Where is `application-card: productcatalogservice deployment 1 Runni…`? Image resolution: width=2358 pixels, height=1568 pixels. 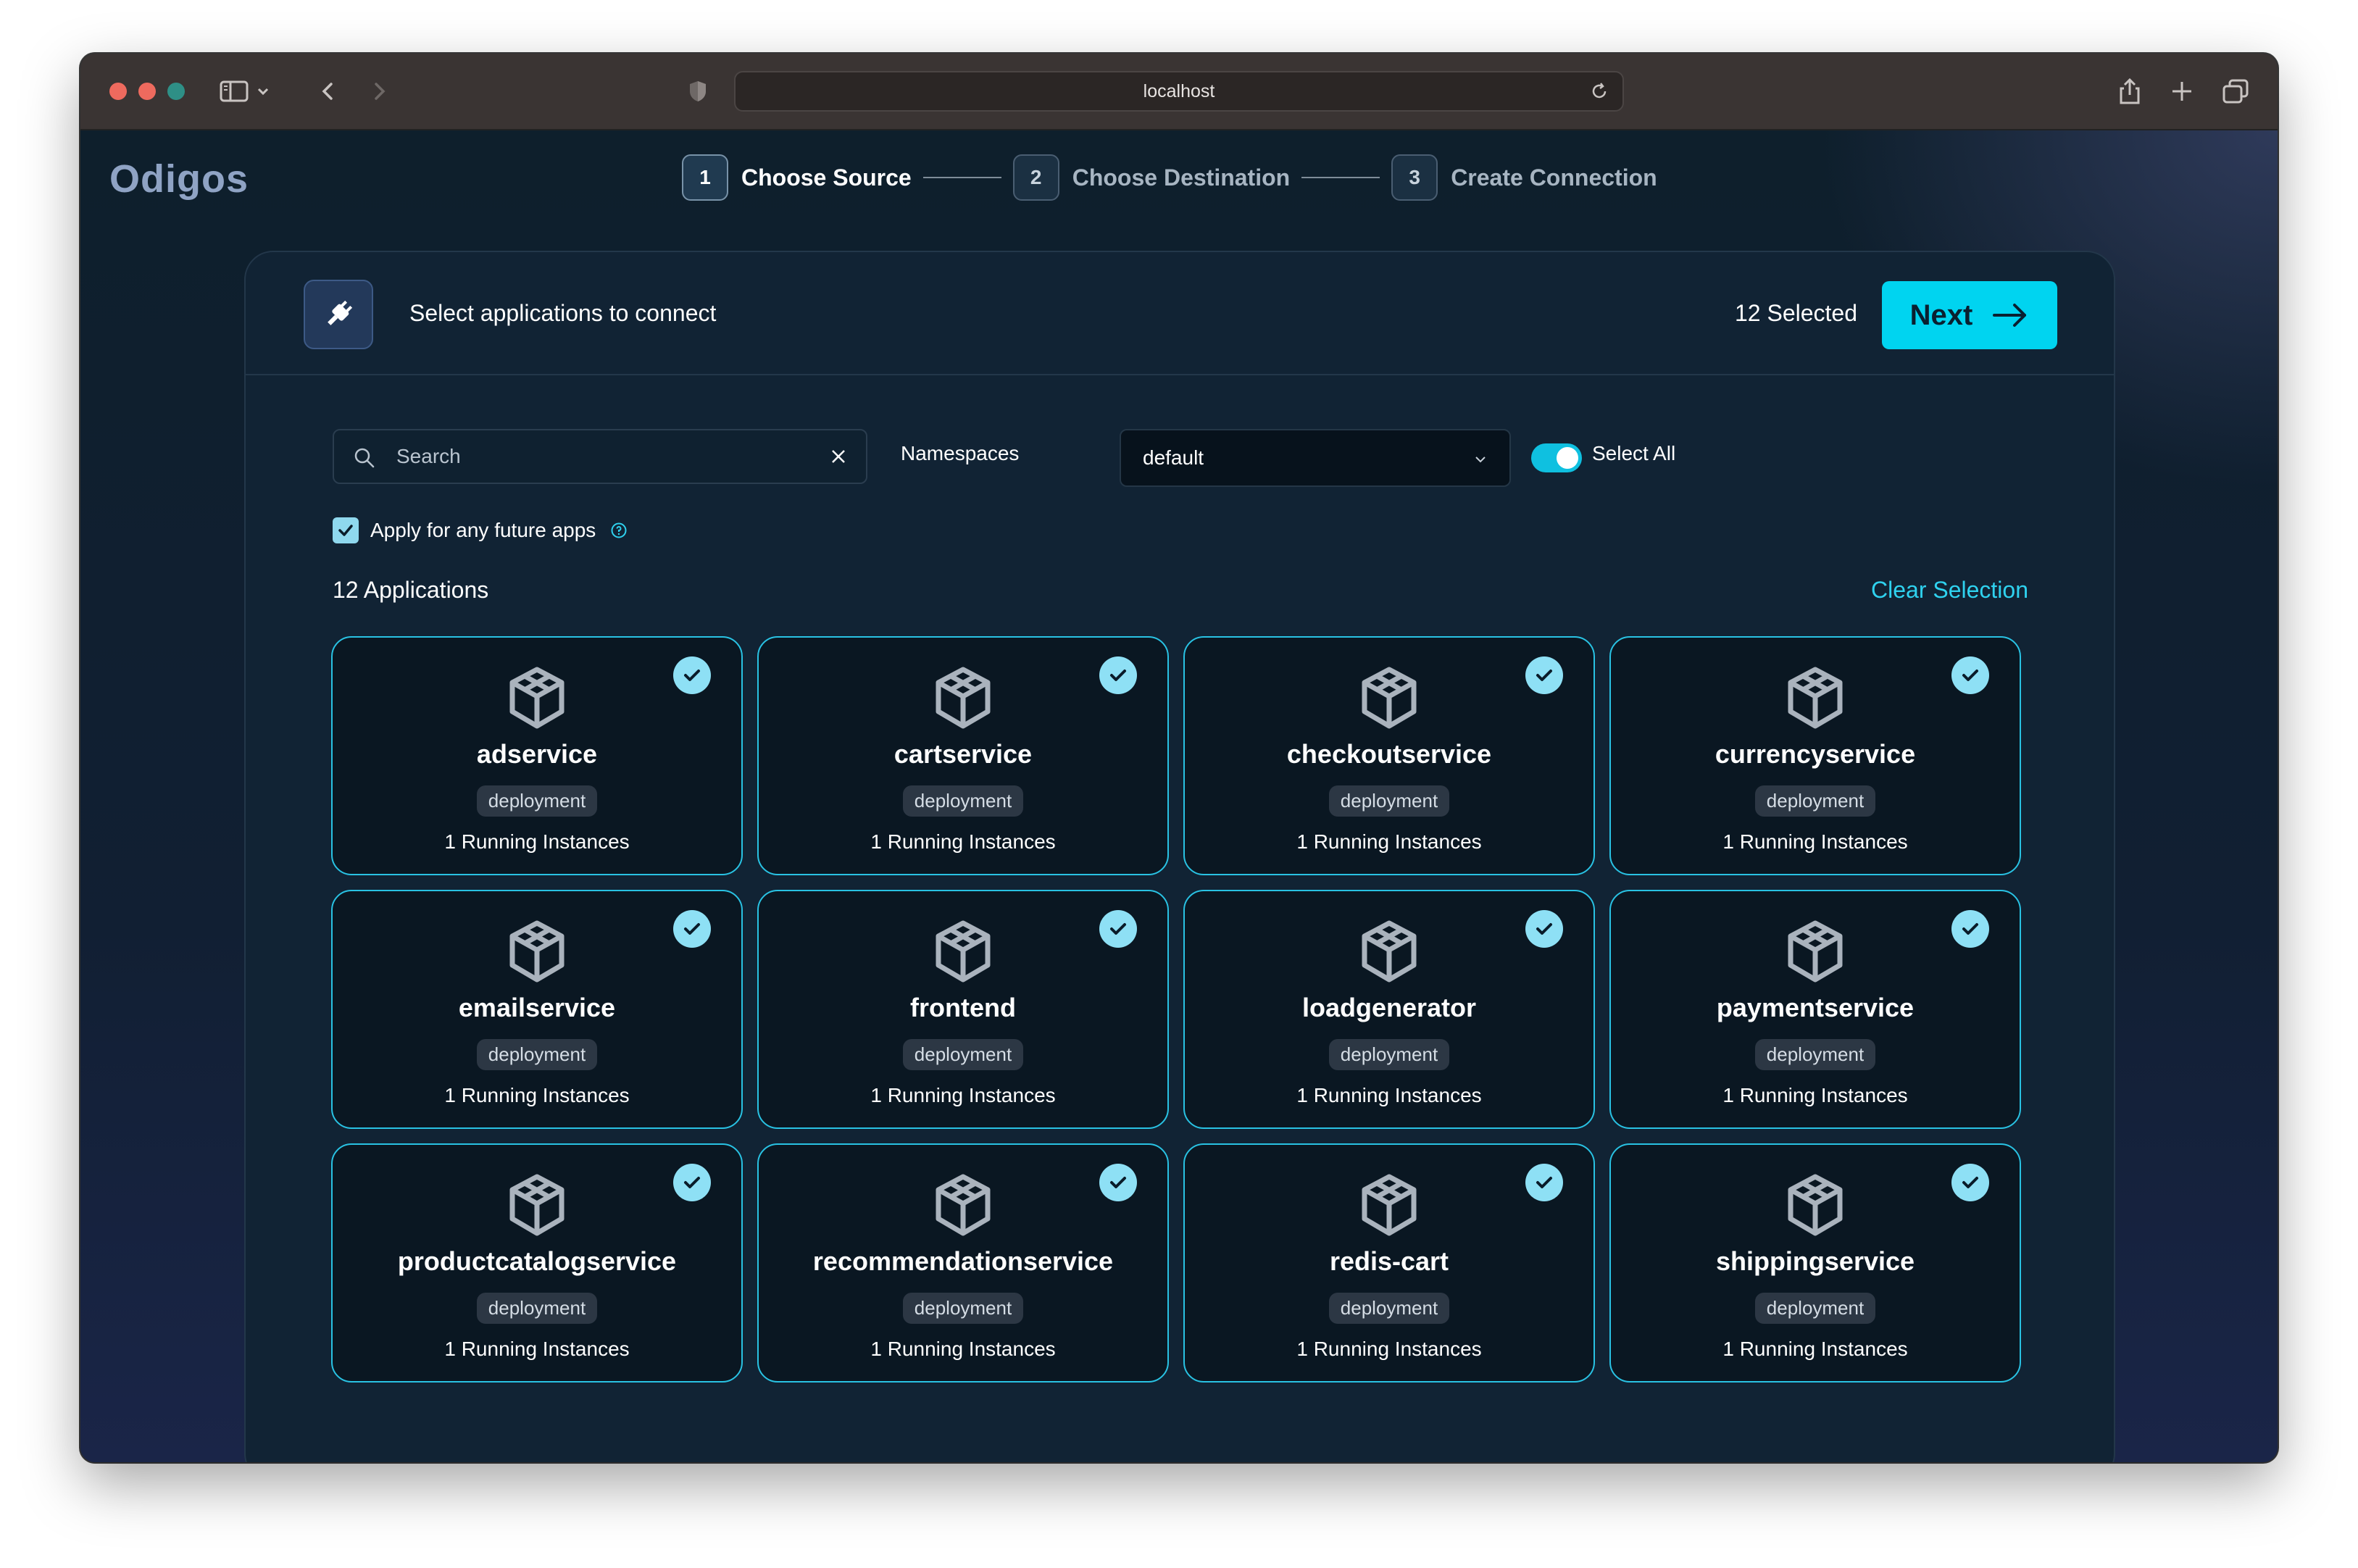 application-card: productcatalogservice deployment 1 Runni… is located at coordinates (537, 1263).